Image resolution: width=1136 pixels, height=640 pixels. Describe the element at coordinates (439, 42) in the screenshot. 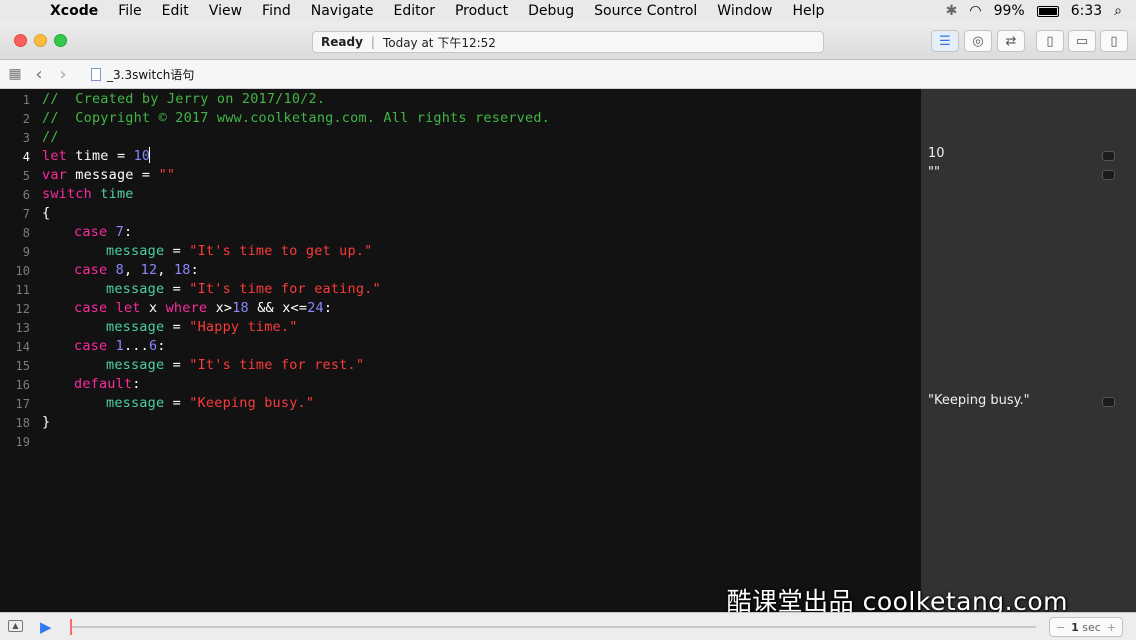

I see `status-time: Today at 下午12:52` at that location.